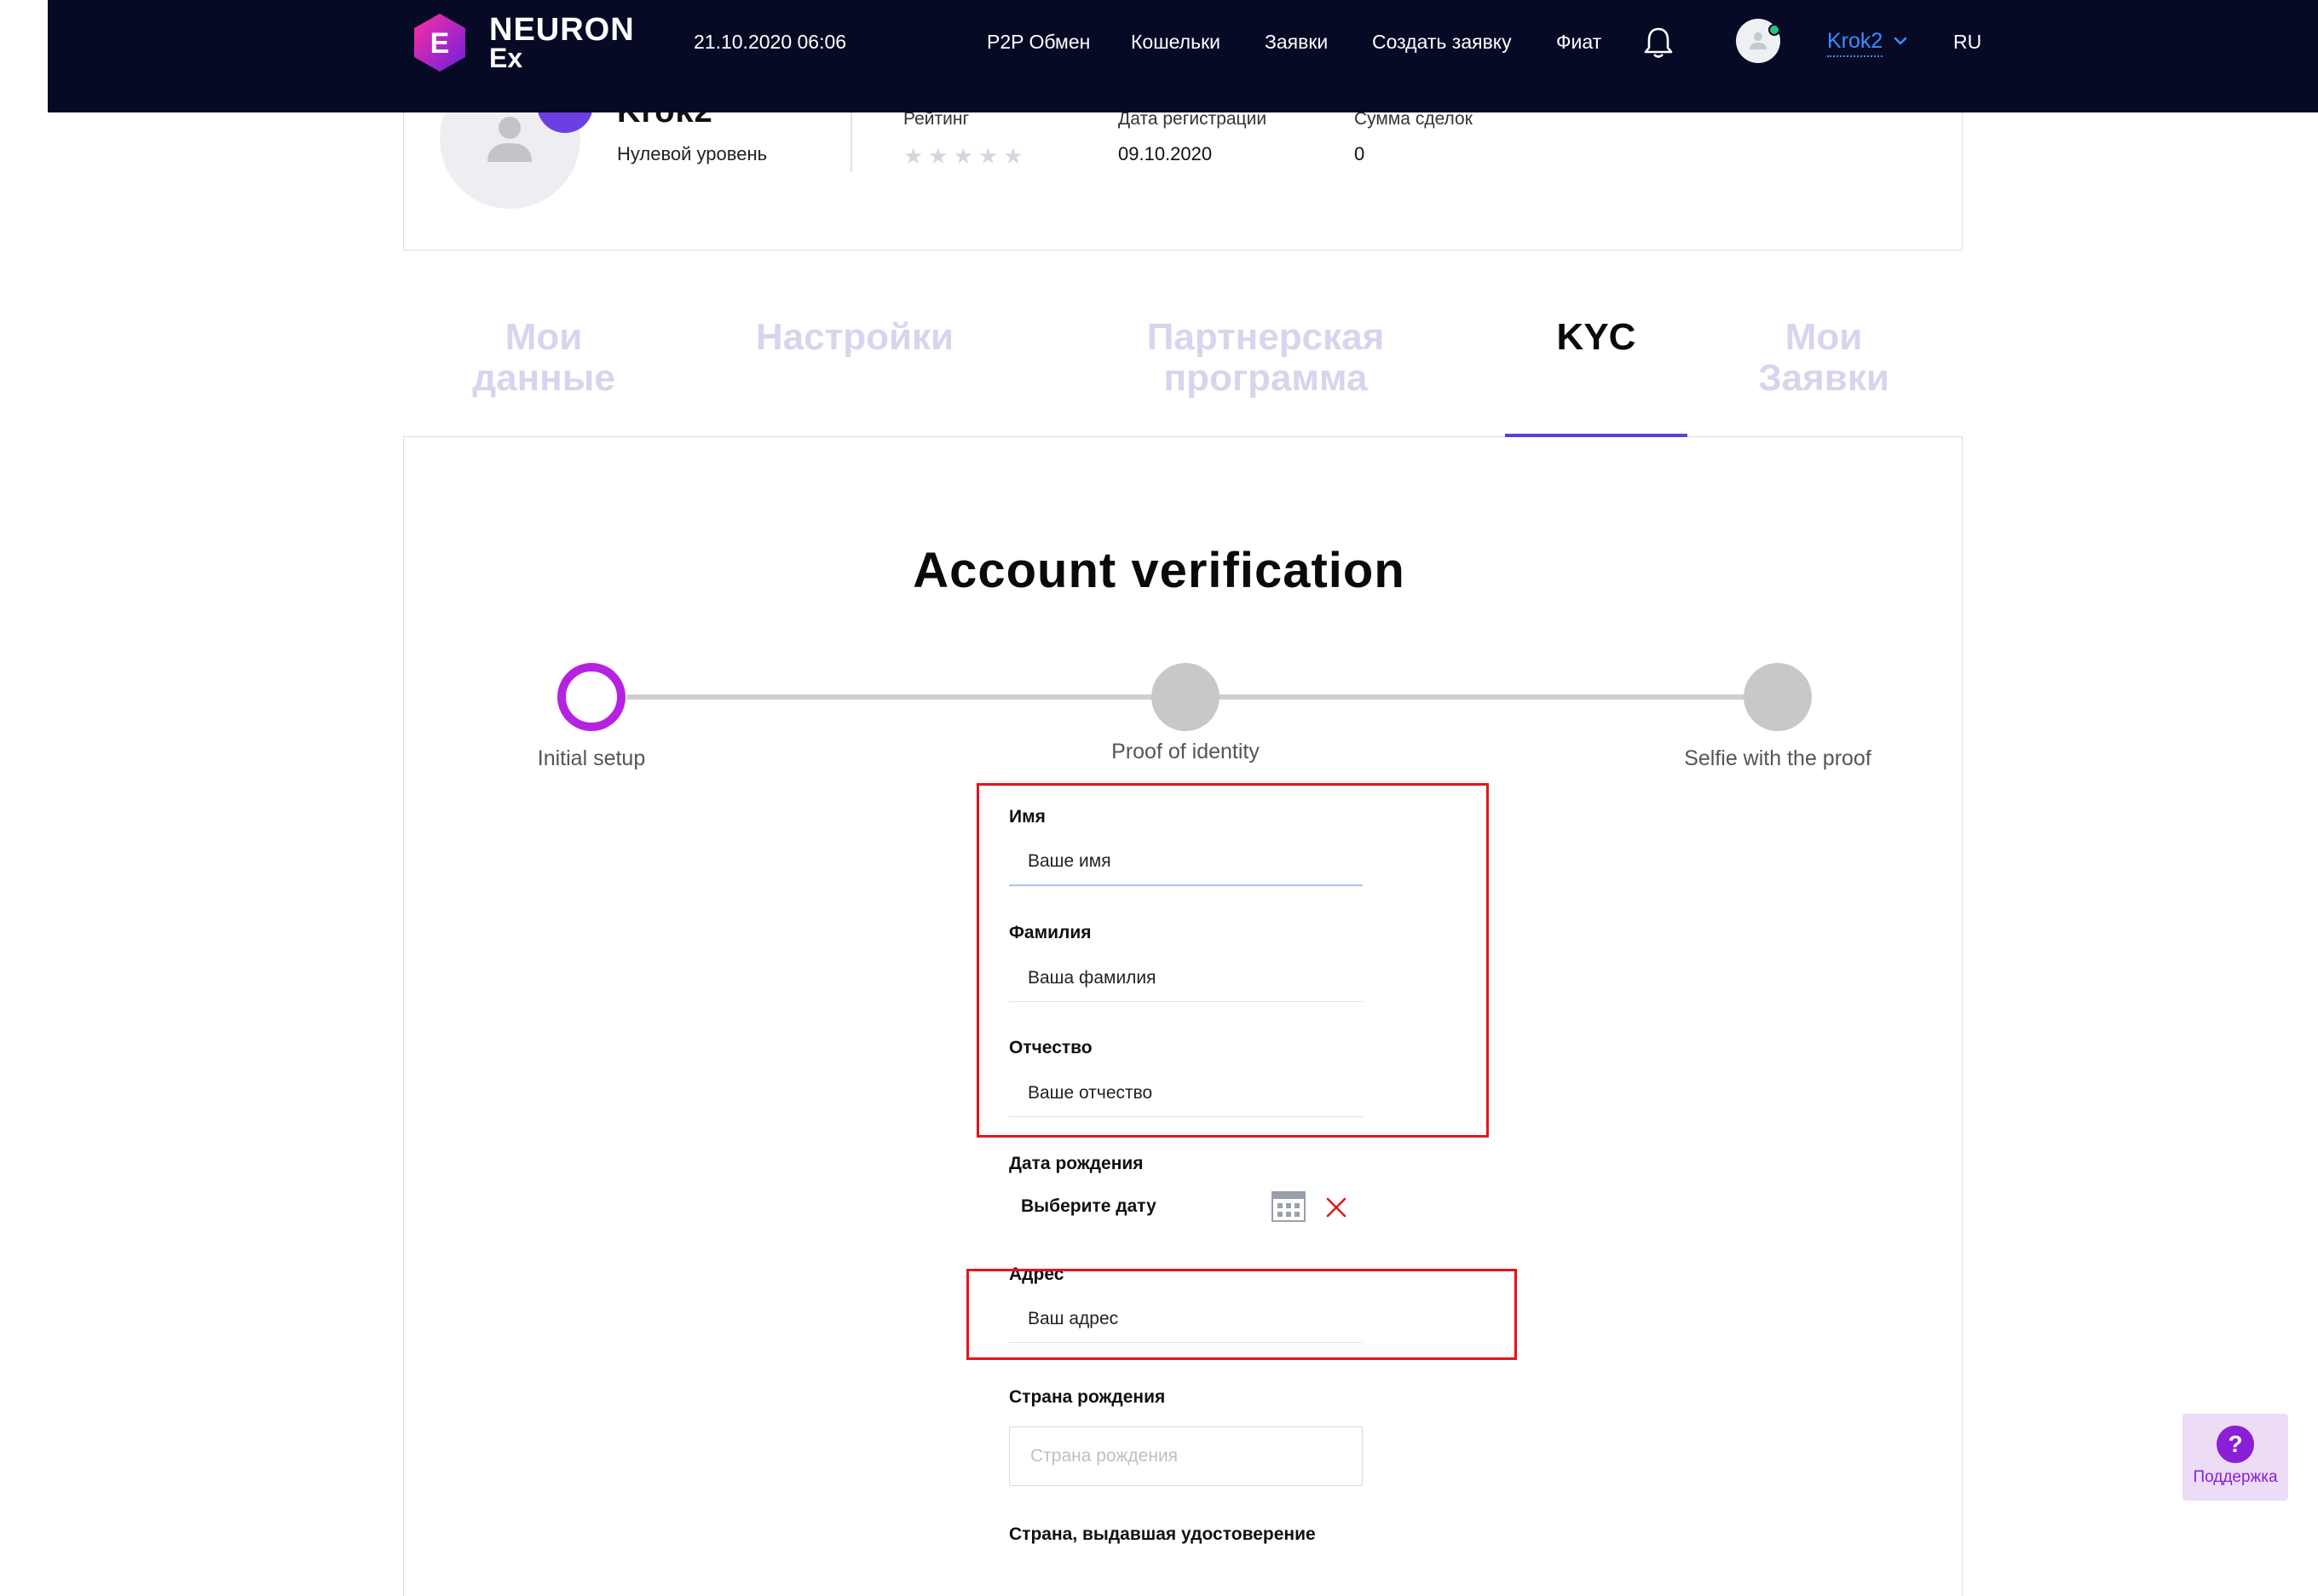 Image resolution: width=2318 pixels, height=1596 pixels. What do you see at coordinates (1336, 1207) in the screenshot?
I see `clear-date-icon` at bounding box center [1336, 1207].